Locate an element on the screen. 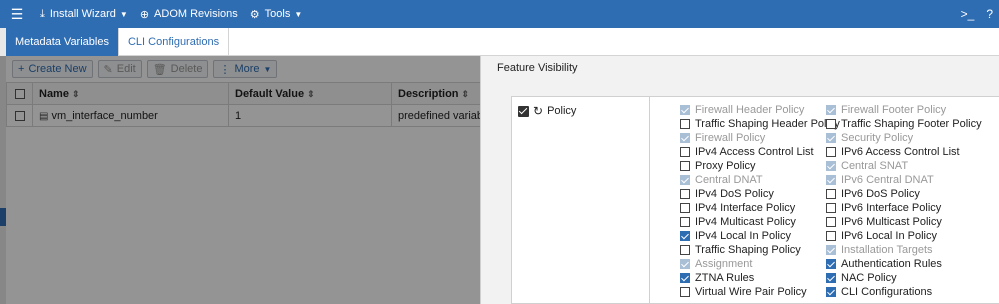 This screenshot has height=304, width=999. feature-label: IPv6 Local In Policy is located at coordinates (889, 236).